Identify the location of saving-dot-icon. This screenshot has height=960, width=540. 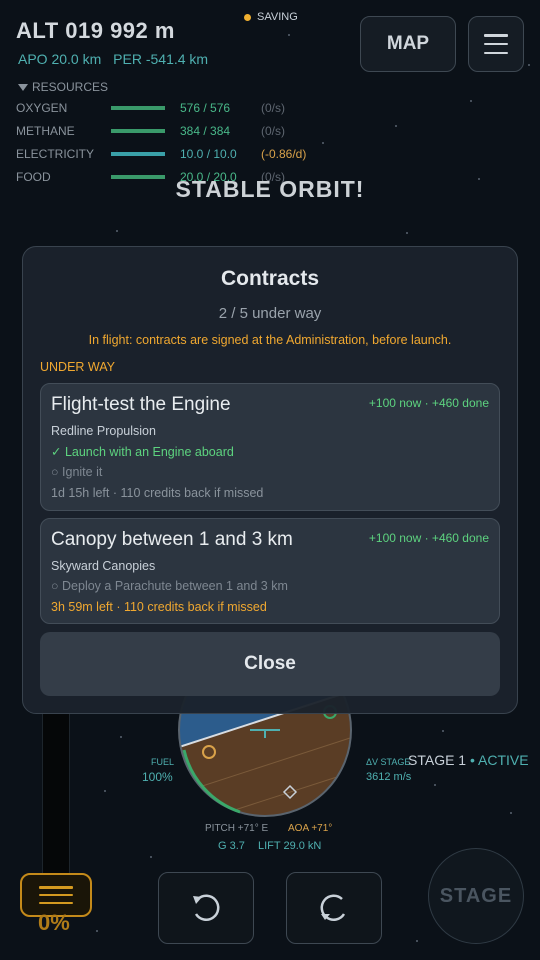
(247, 17).